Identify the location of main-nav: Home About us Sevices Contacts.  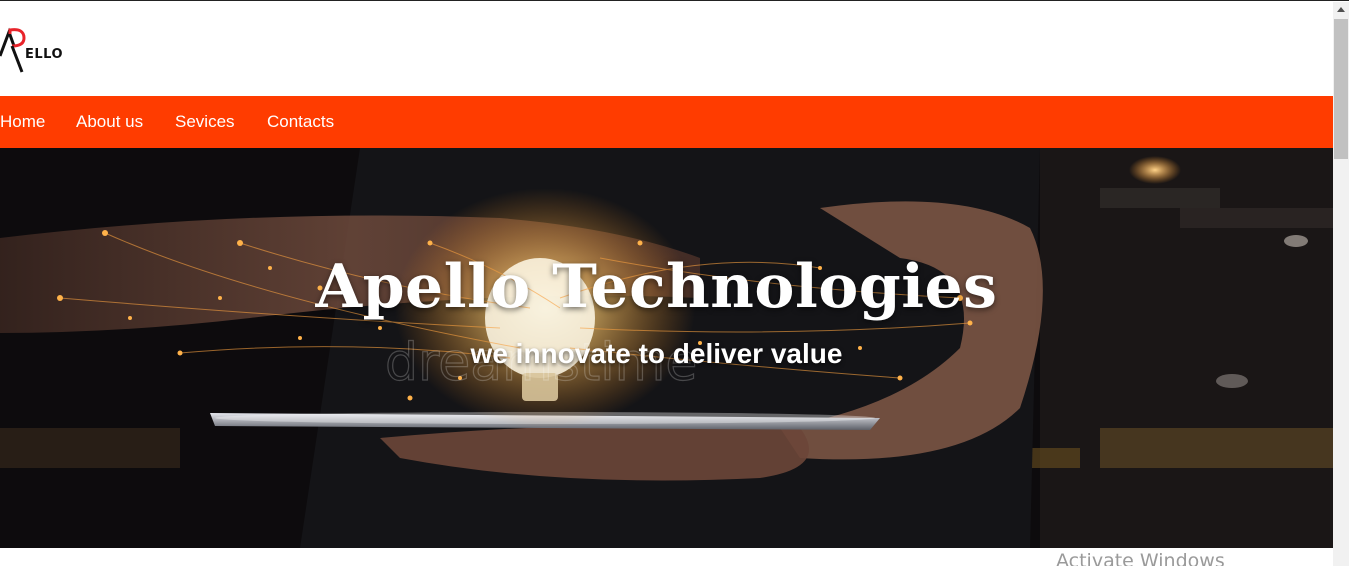
(666, 122).